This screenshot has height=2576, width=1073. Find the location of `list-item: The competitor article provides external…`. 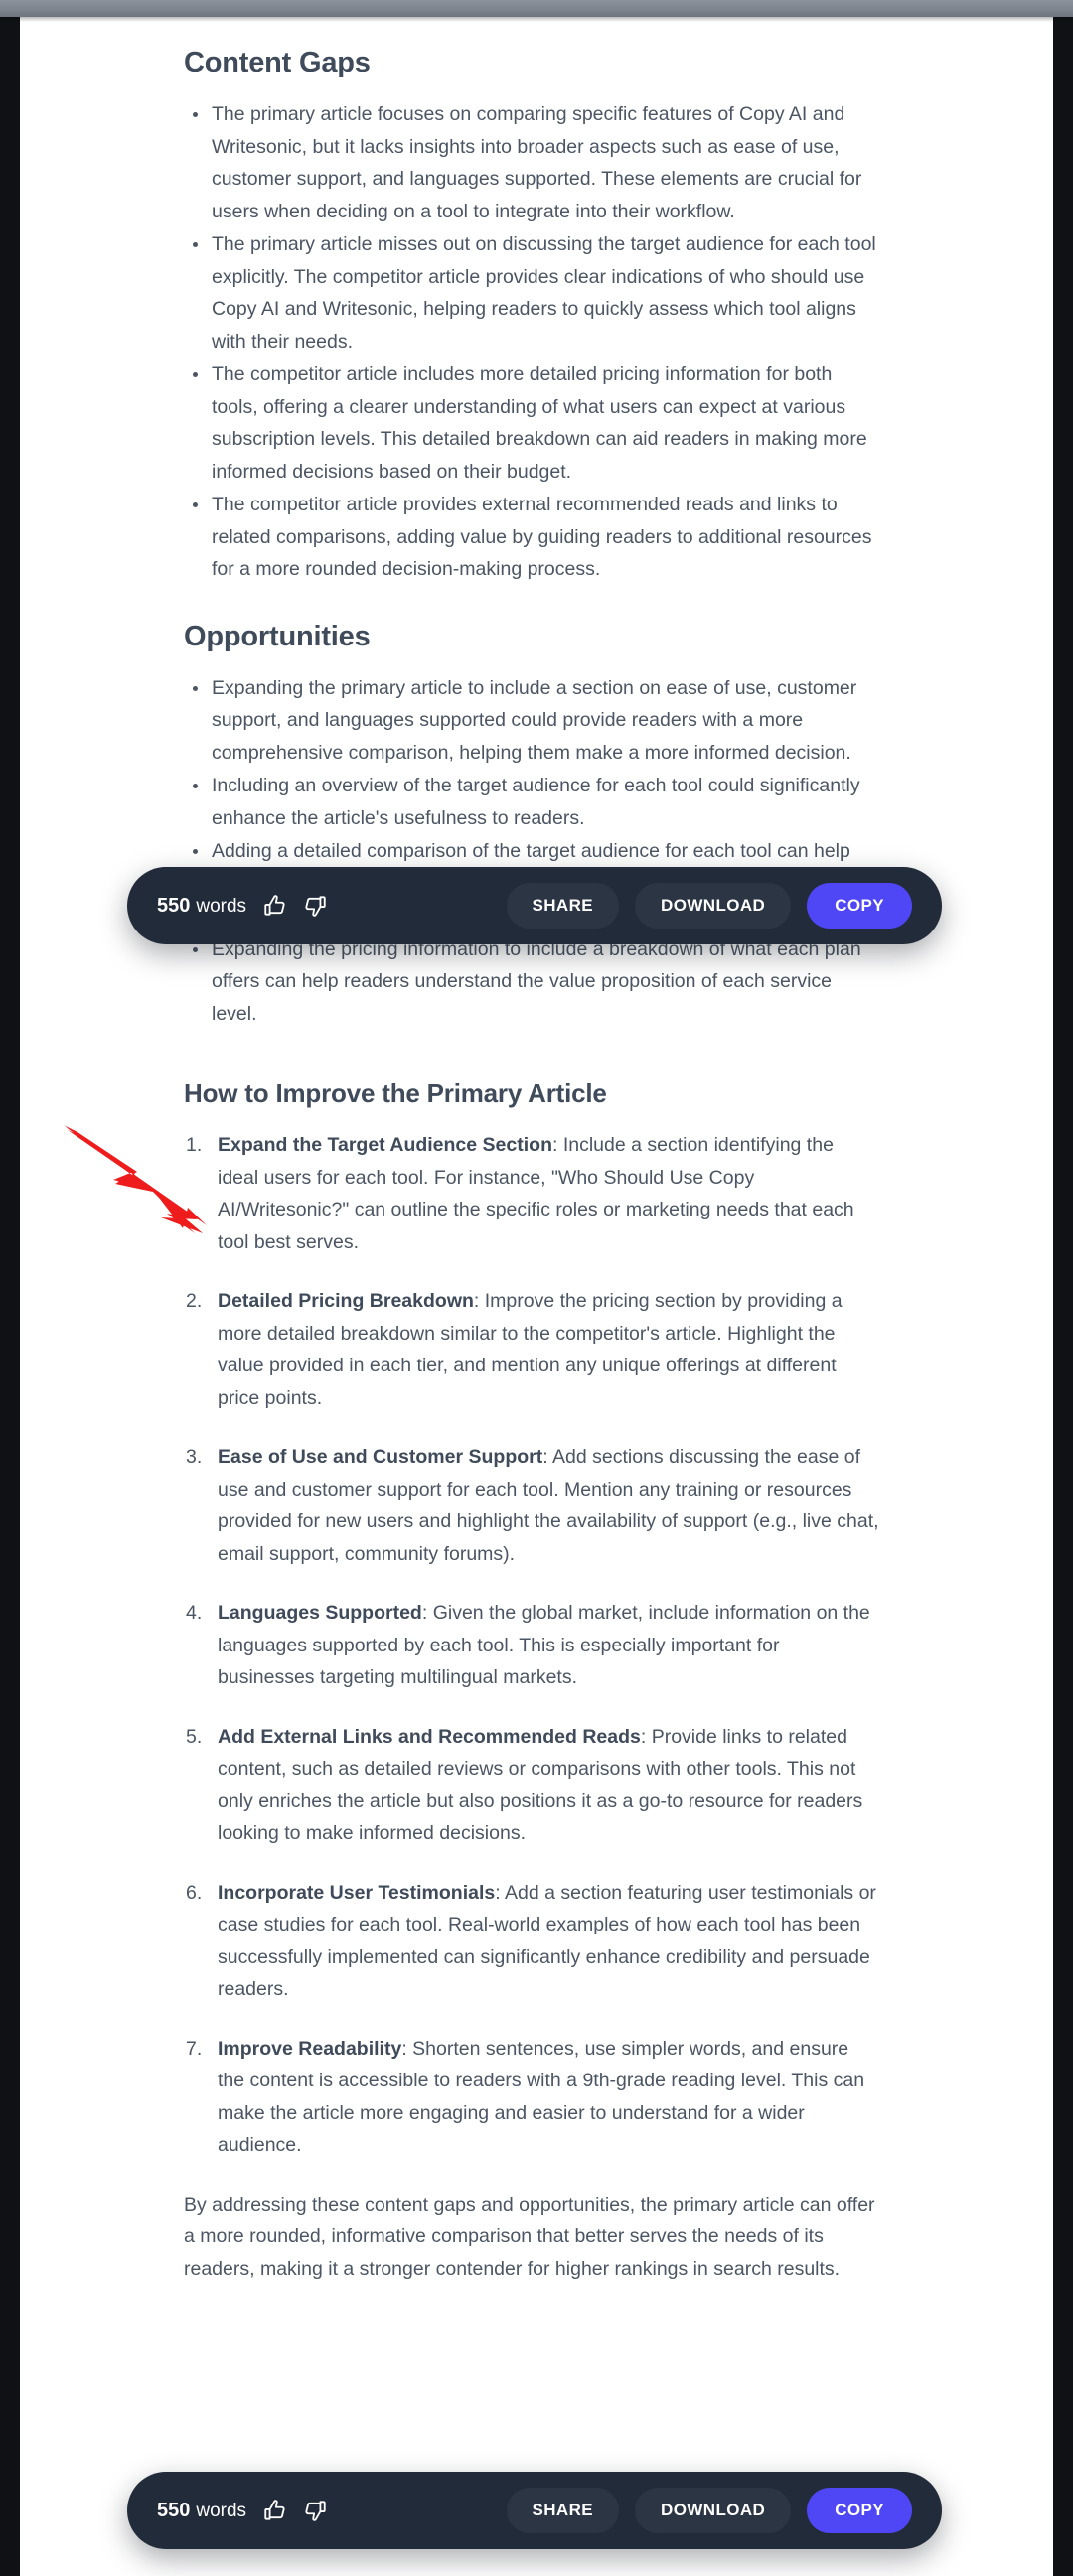

list-item: The competitor article provides external… is located at coordinates (531, 537).